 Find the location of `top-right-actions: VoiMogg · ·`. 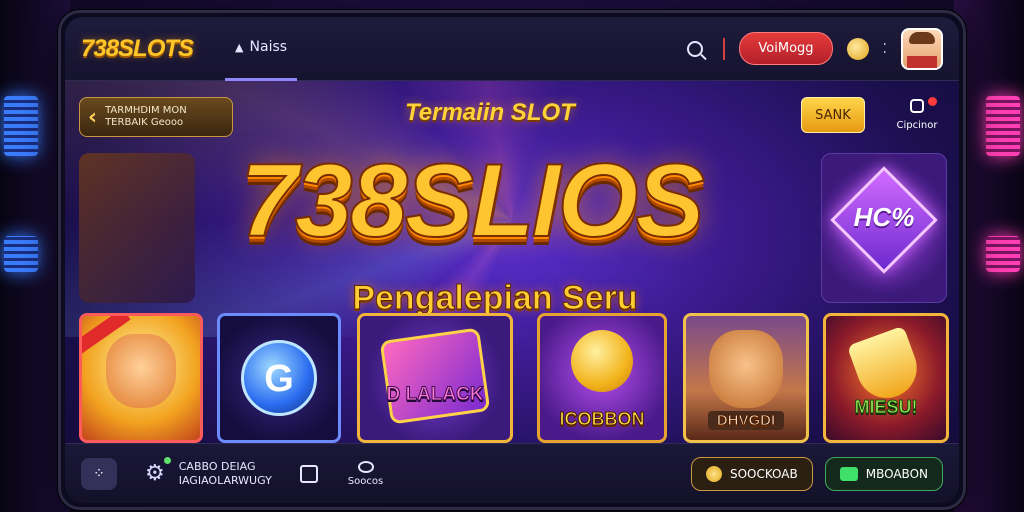

top-right-actions: VoiMogg · · is located at coordinates (812, 48).